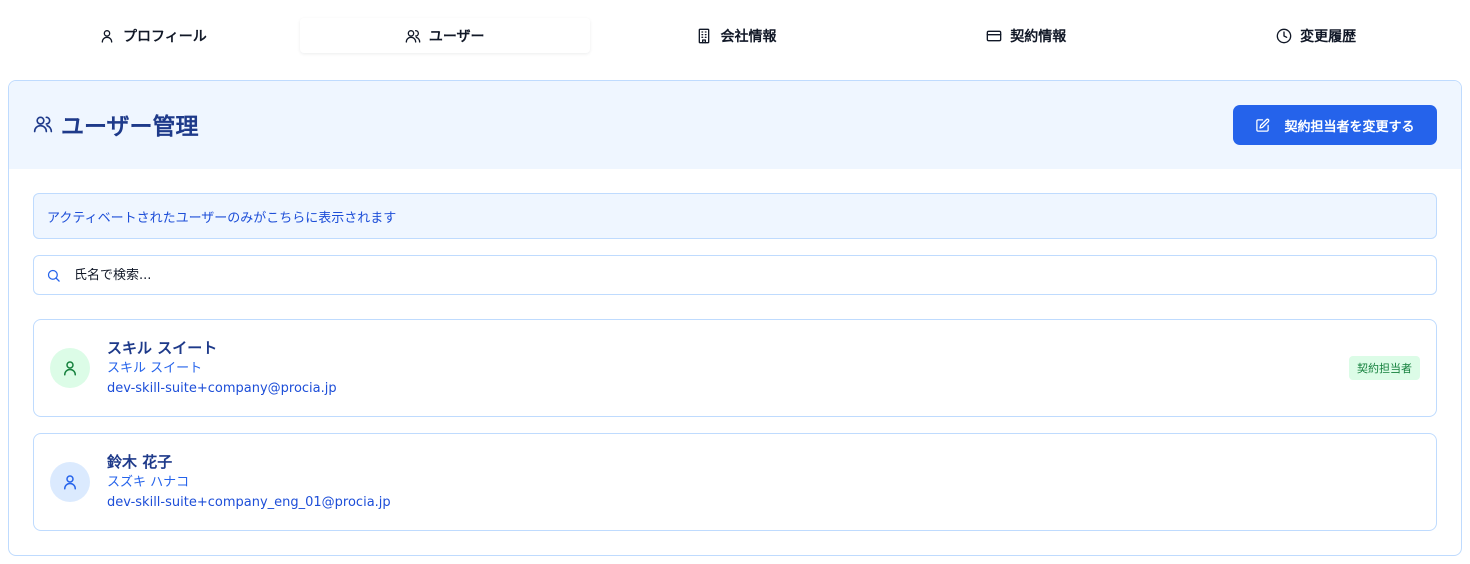 Image resolution: width=1470 pixels, height=564 pixels. What do you see at coordinates (994, 36) in the screenshot?
I see `credit-card-icon` at bounding box center [994, 36].